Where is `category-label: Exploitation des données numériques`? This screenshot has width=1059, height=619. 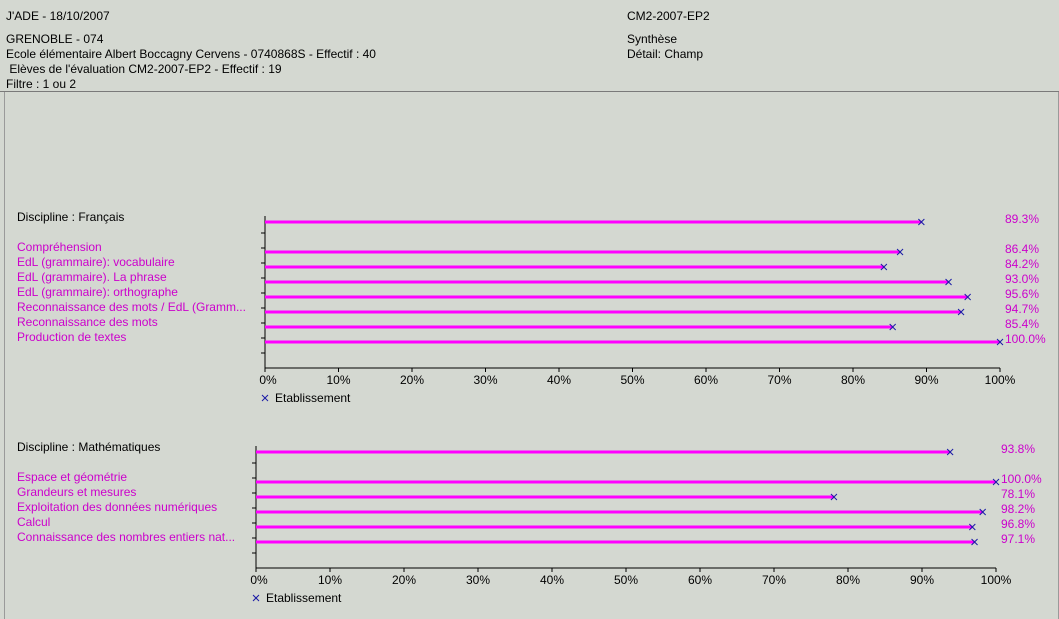 category-label: Exploitation des données numériques is located at coordinates (117, 507).